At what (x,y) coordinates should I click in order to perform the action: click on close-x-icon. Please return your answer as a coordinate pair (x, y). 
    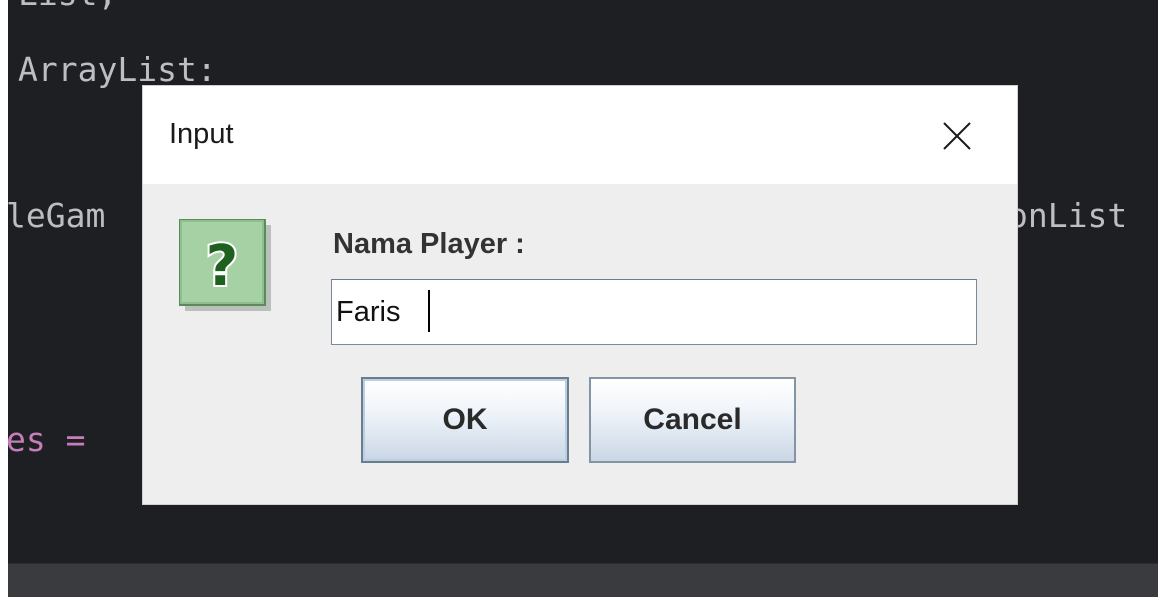
    Looking at the image, I should click on (957, 136).